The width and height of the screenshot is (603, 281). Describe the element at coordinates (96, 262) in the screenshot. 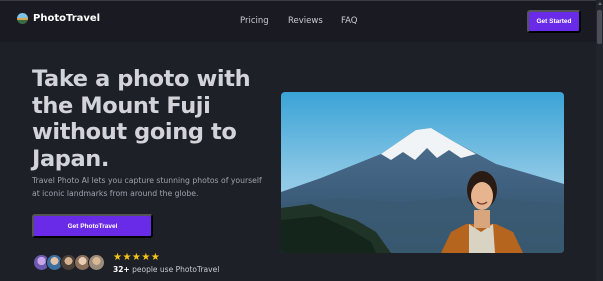

I see `avatar` at that location.